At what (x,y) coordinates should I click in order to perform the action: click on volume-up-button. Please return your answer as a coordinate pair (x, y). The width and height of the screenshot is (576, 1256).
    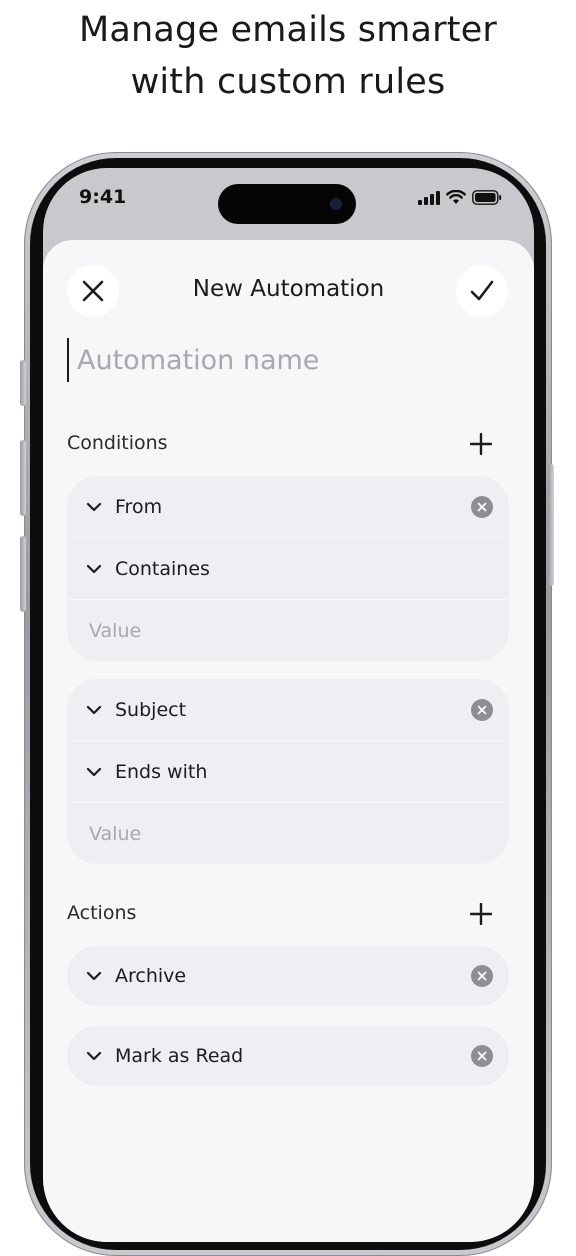
    Looking at the image, I should click on (23, 478).